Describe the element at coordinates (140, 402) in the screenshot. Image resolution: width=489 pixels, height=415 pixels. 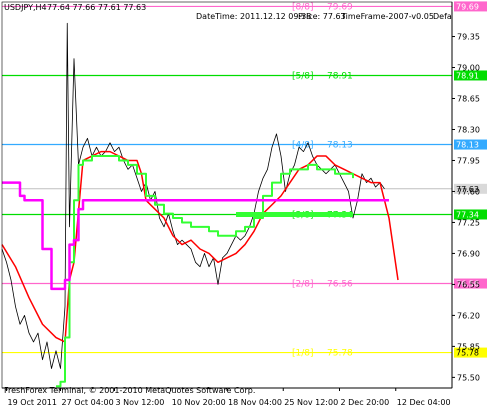
I see `x-tick-label-2: 3 Nov 12:00` at that location.